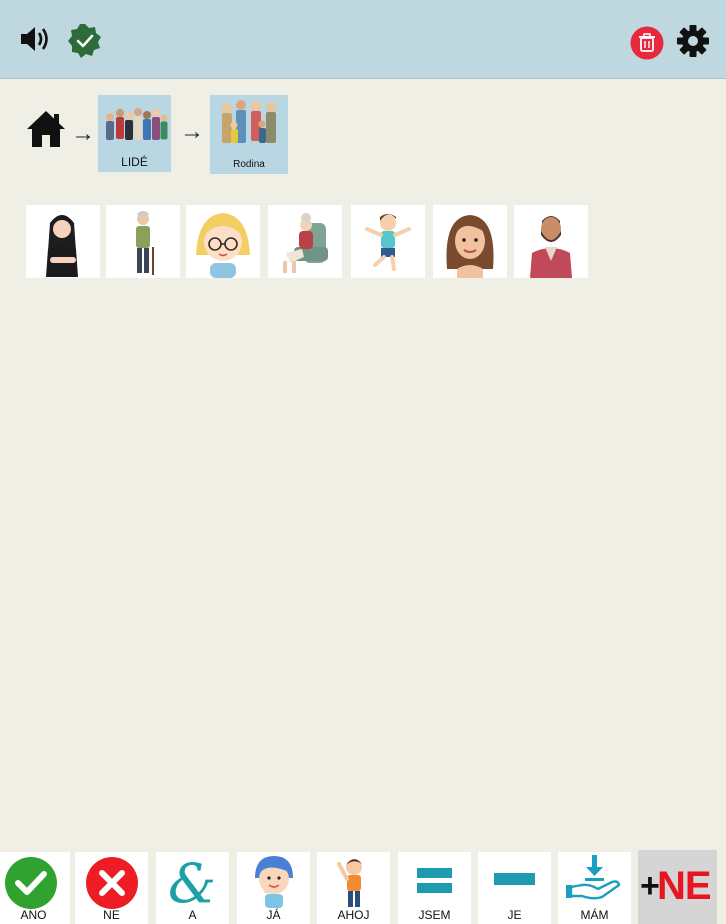  I want to click on group-of-people-image, so click(137, 124).